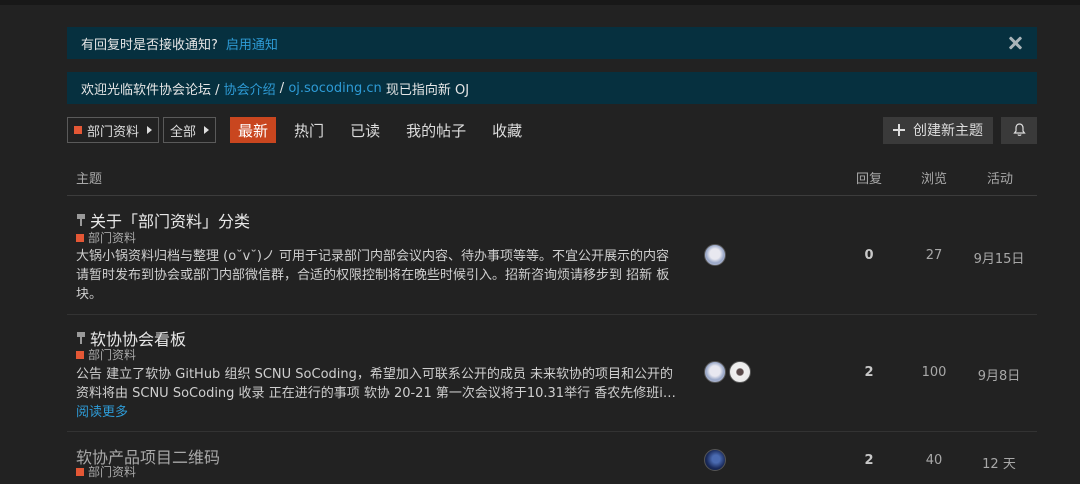 Image resolution: width=1080 pixels, height=484 pixels. I want to click on oj-link: oj.socoding.cn, so click(334, 88).